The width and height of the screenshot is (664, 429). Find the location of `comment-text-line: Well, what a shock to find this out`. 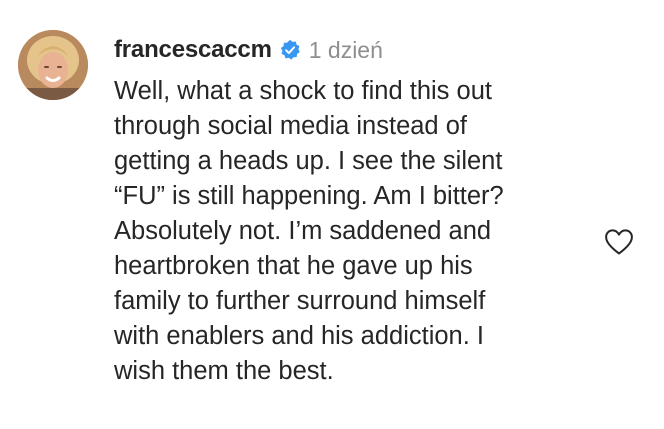

comment-text-line: Well, what a shock to find this out is located at coordinates (303, 91).